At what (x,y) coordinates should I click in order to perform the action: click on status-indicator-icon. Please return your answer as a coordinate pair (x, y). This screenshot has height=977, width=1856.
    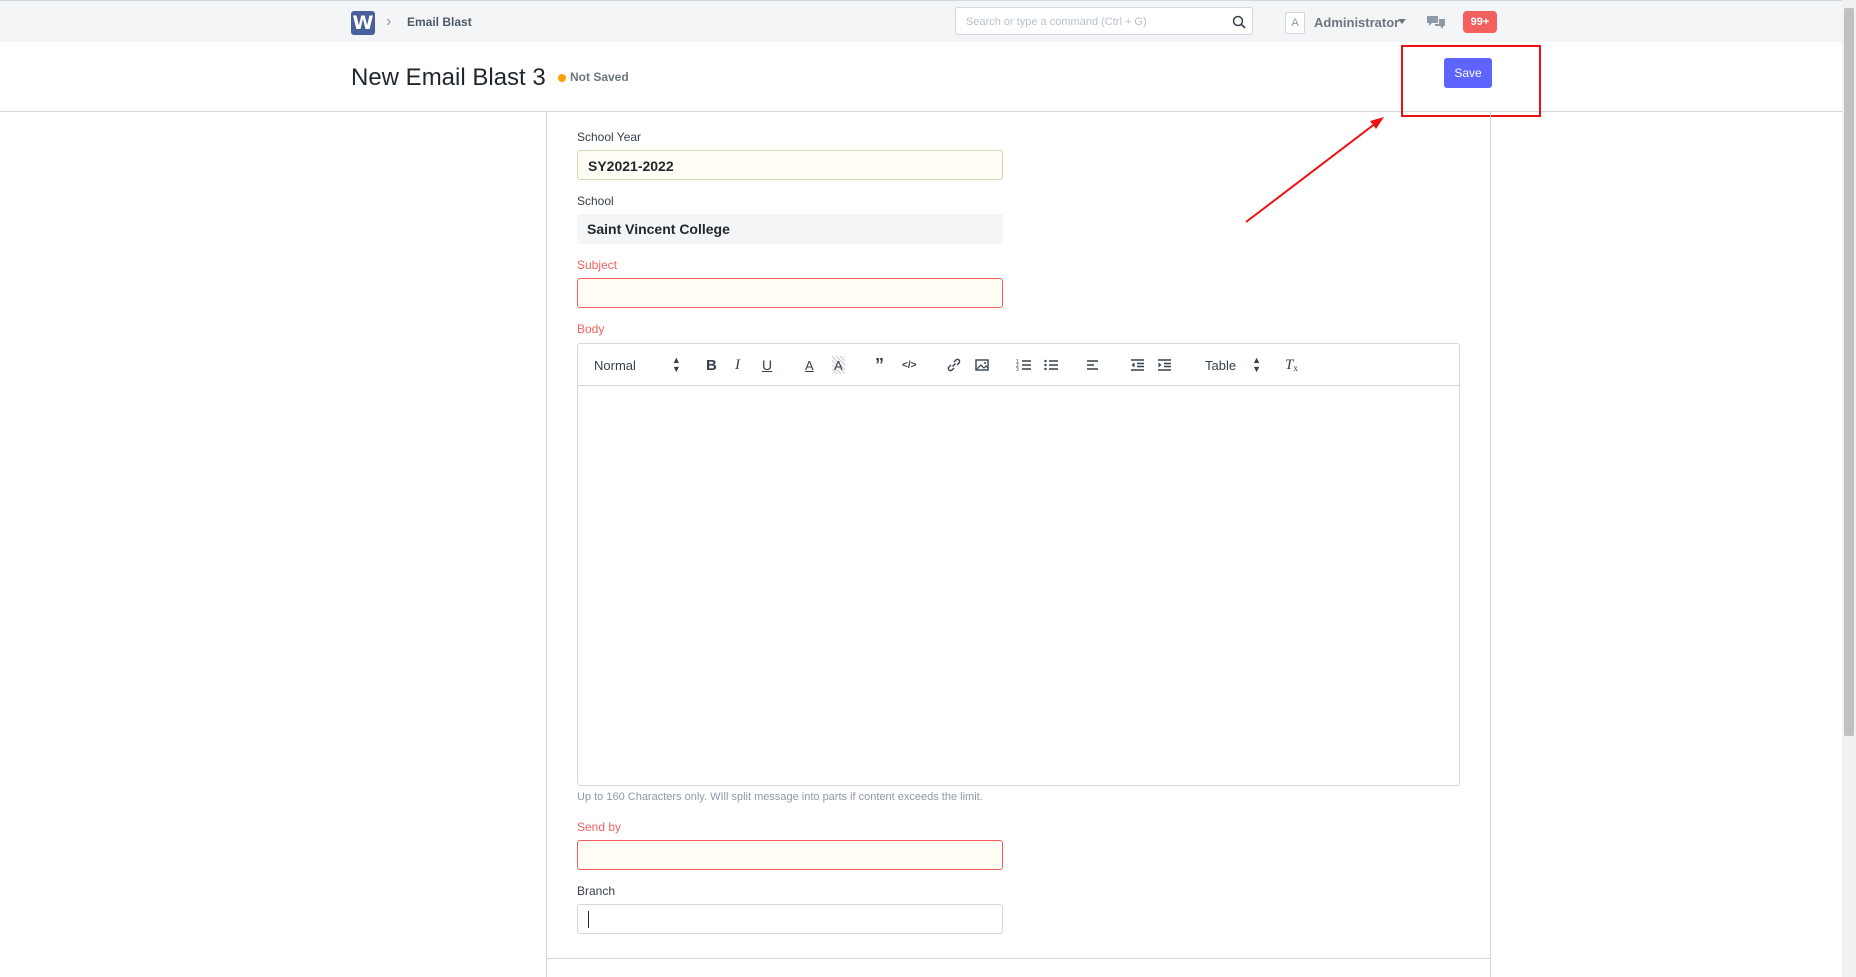
    Looking at the image, I should click on (562, 78).